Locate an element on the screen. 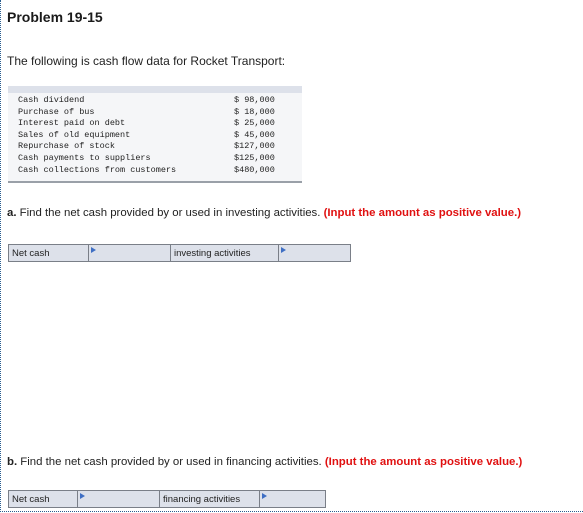 The width and height of the screenshot is (583, 513). row-label: Cash payments to suppliers is located at coordinates (84, 157).